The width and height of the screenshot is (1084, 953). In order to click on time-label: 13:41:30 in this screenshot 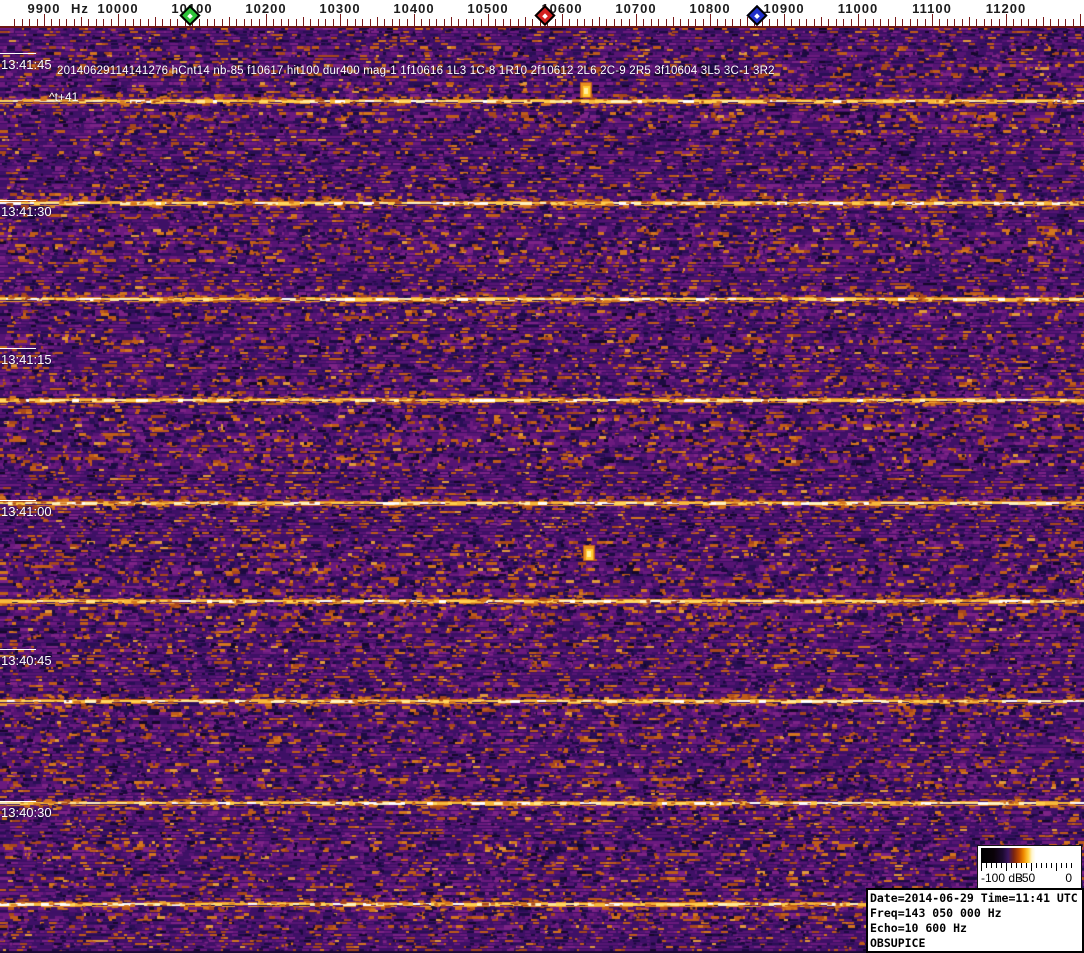, I will do `click(26, 211)`.